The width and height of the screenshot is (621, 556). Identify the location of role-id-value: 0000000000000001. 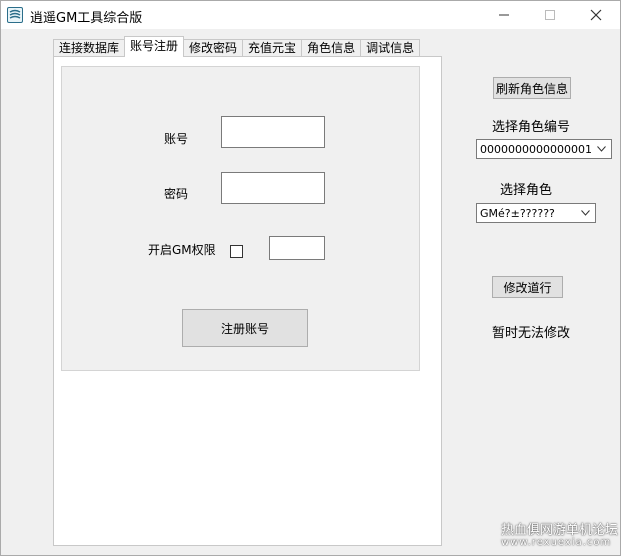
(536, 149).